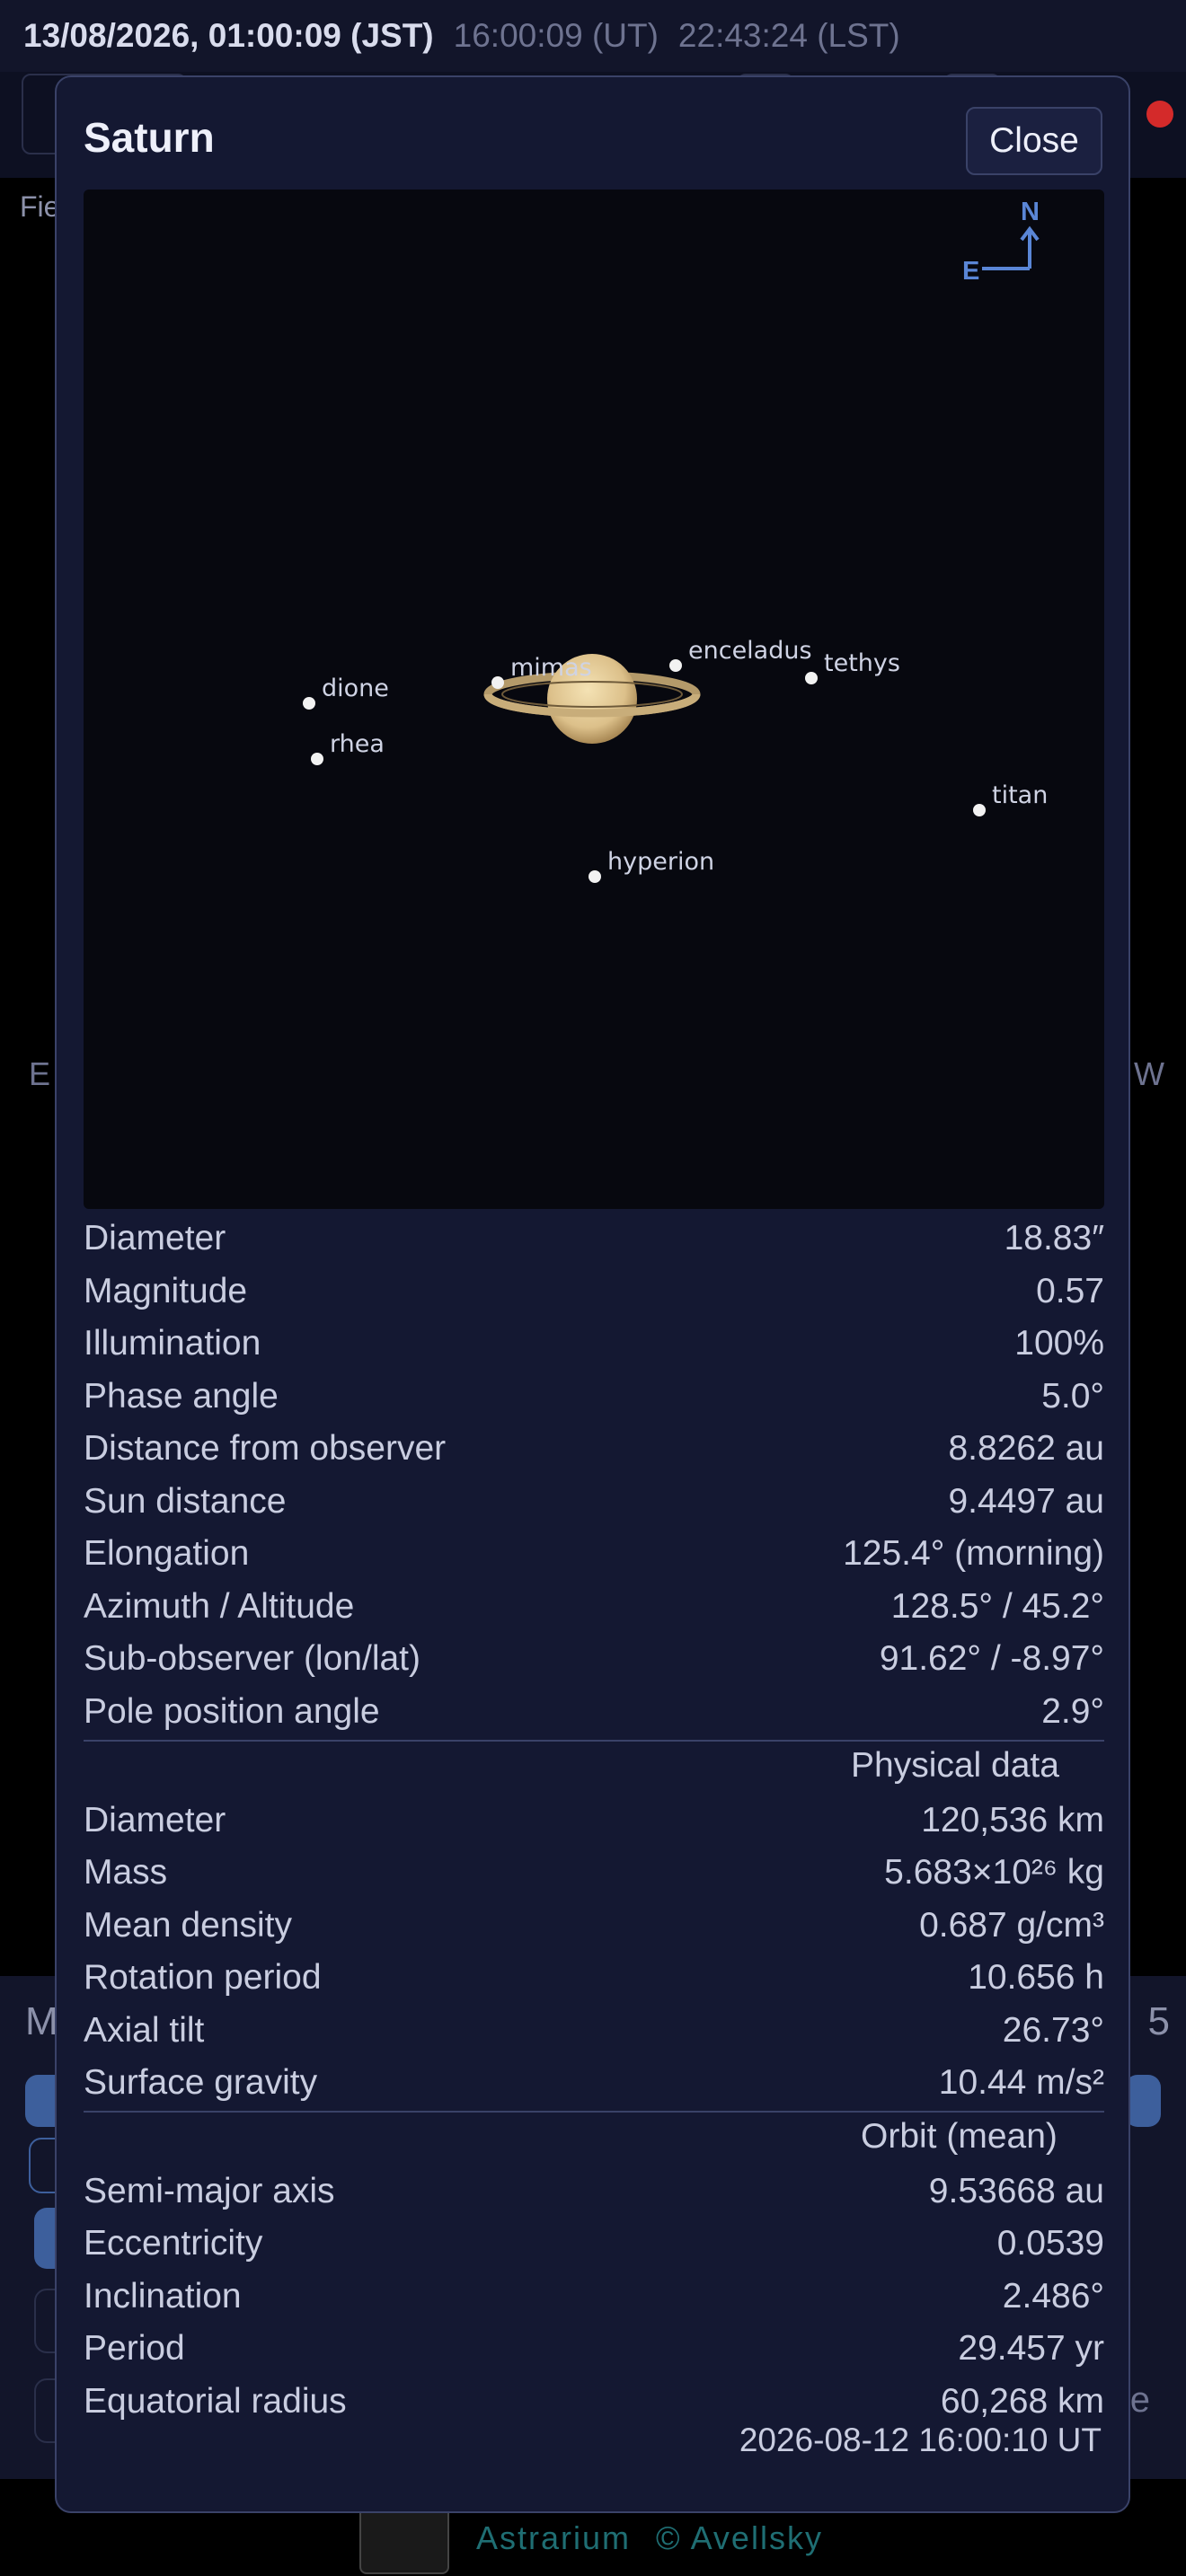 This screenshot has height=2576, width=1186. I want to click on row-value: 10.656 h, so click(1036, 1977).